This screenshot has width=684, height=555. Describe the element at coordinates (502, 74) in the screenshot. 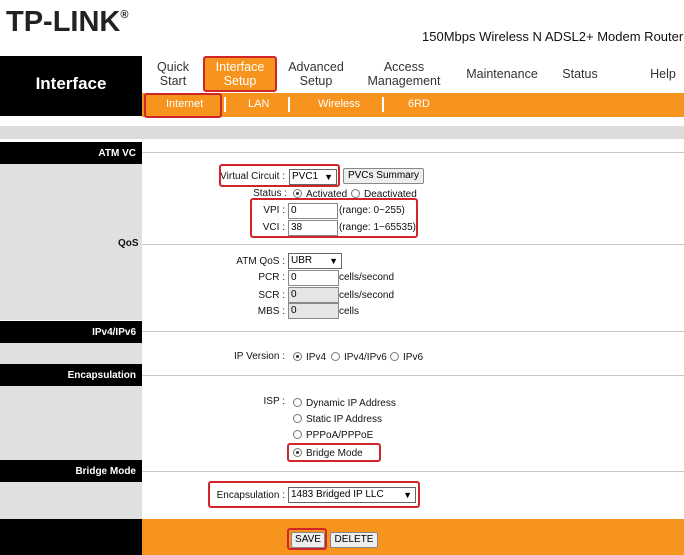

I see `menu-maintenance: Maintenance` at that location.